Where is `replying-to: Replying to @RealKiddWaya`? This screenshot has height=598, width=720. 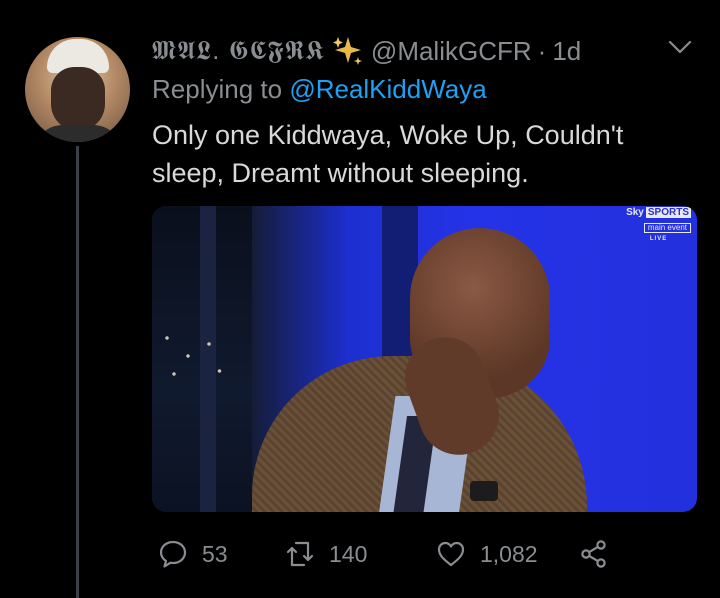 replying-to: Replying to @RealKiddWaya is located at coordinates (319, 89).